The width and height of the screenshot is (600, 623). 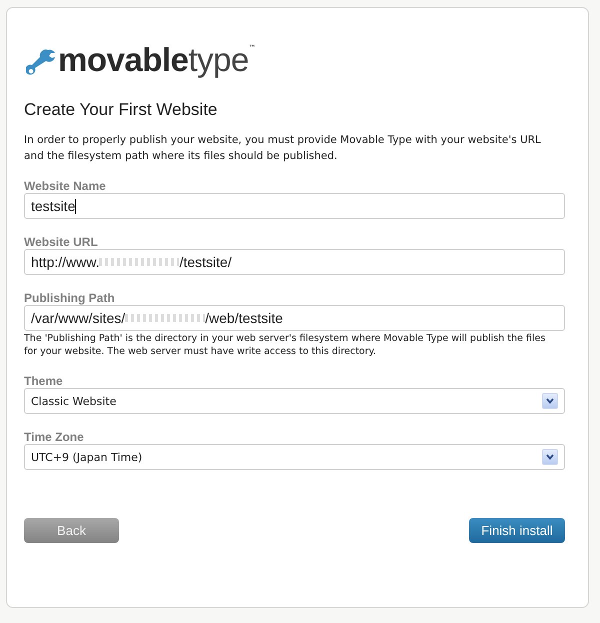 I want to click on field-label: Time Zone, so click(x=54, y=437).